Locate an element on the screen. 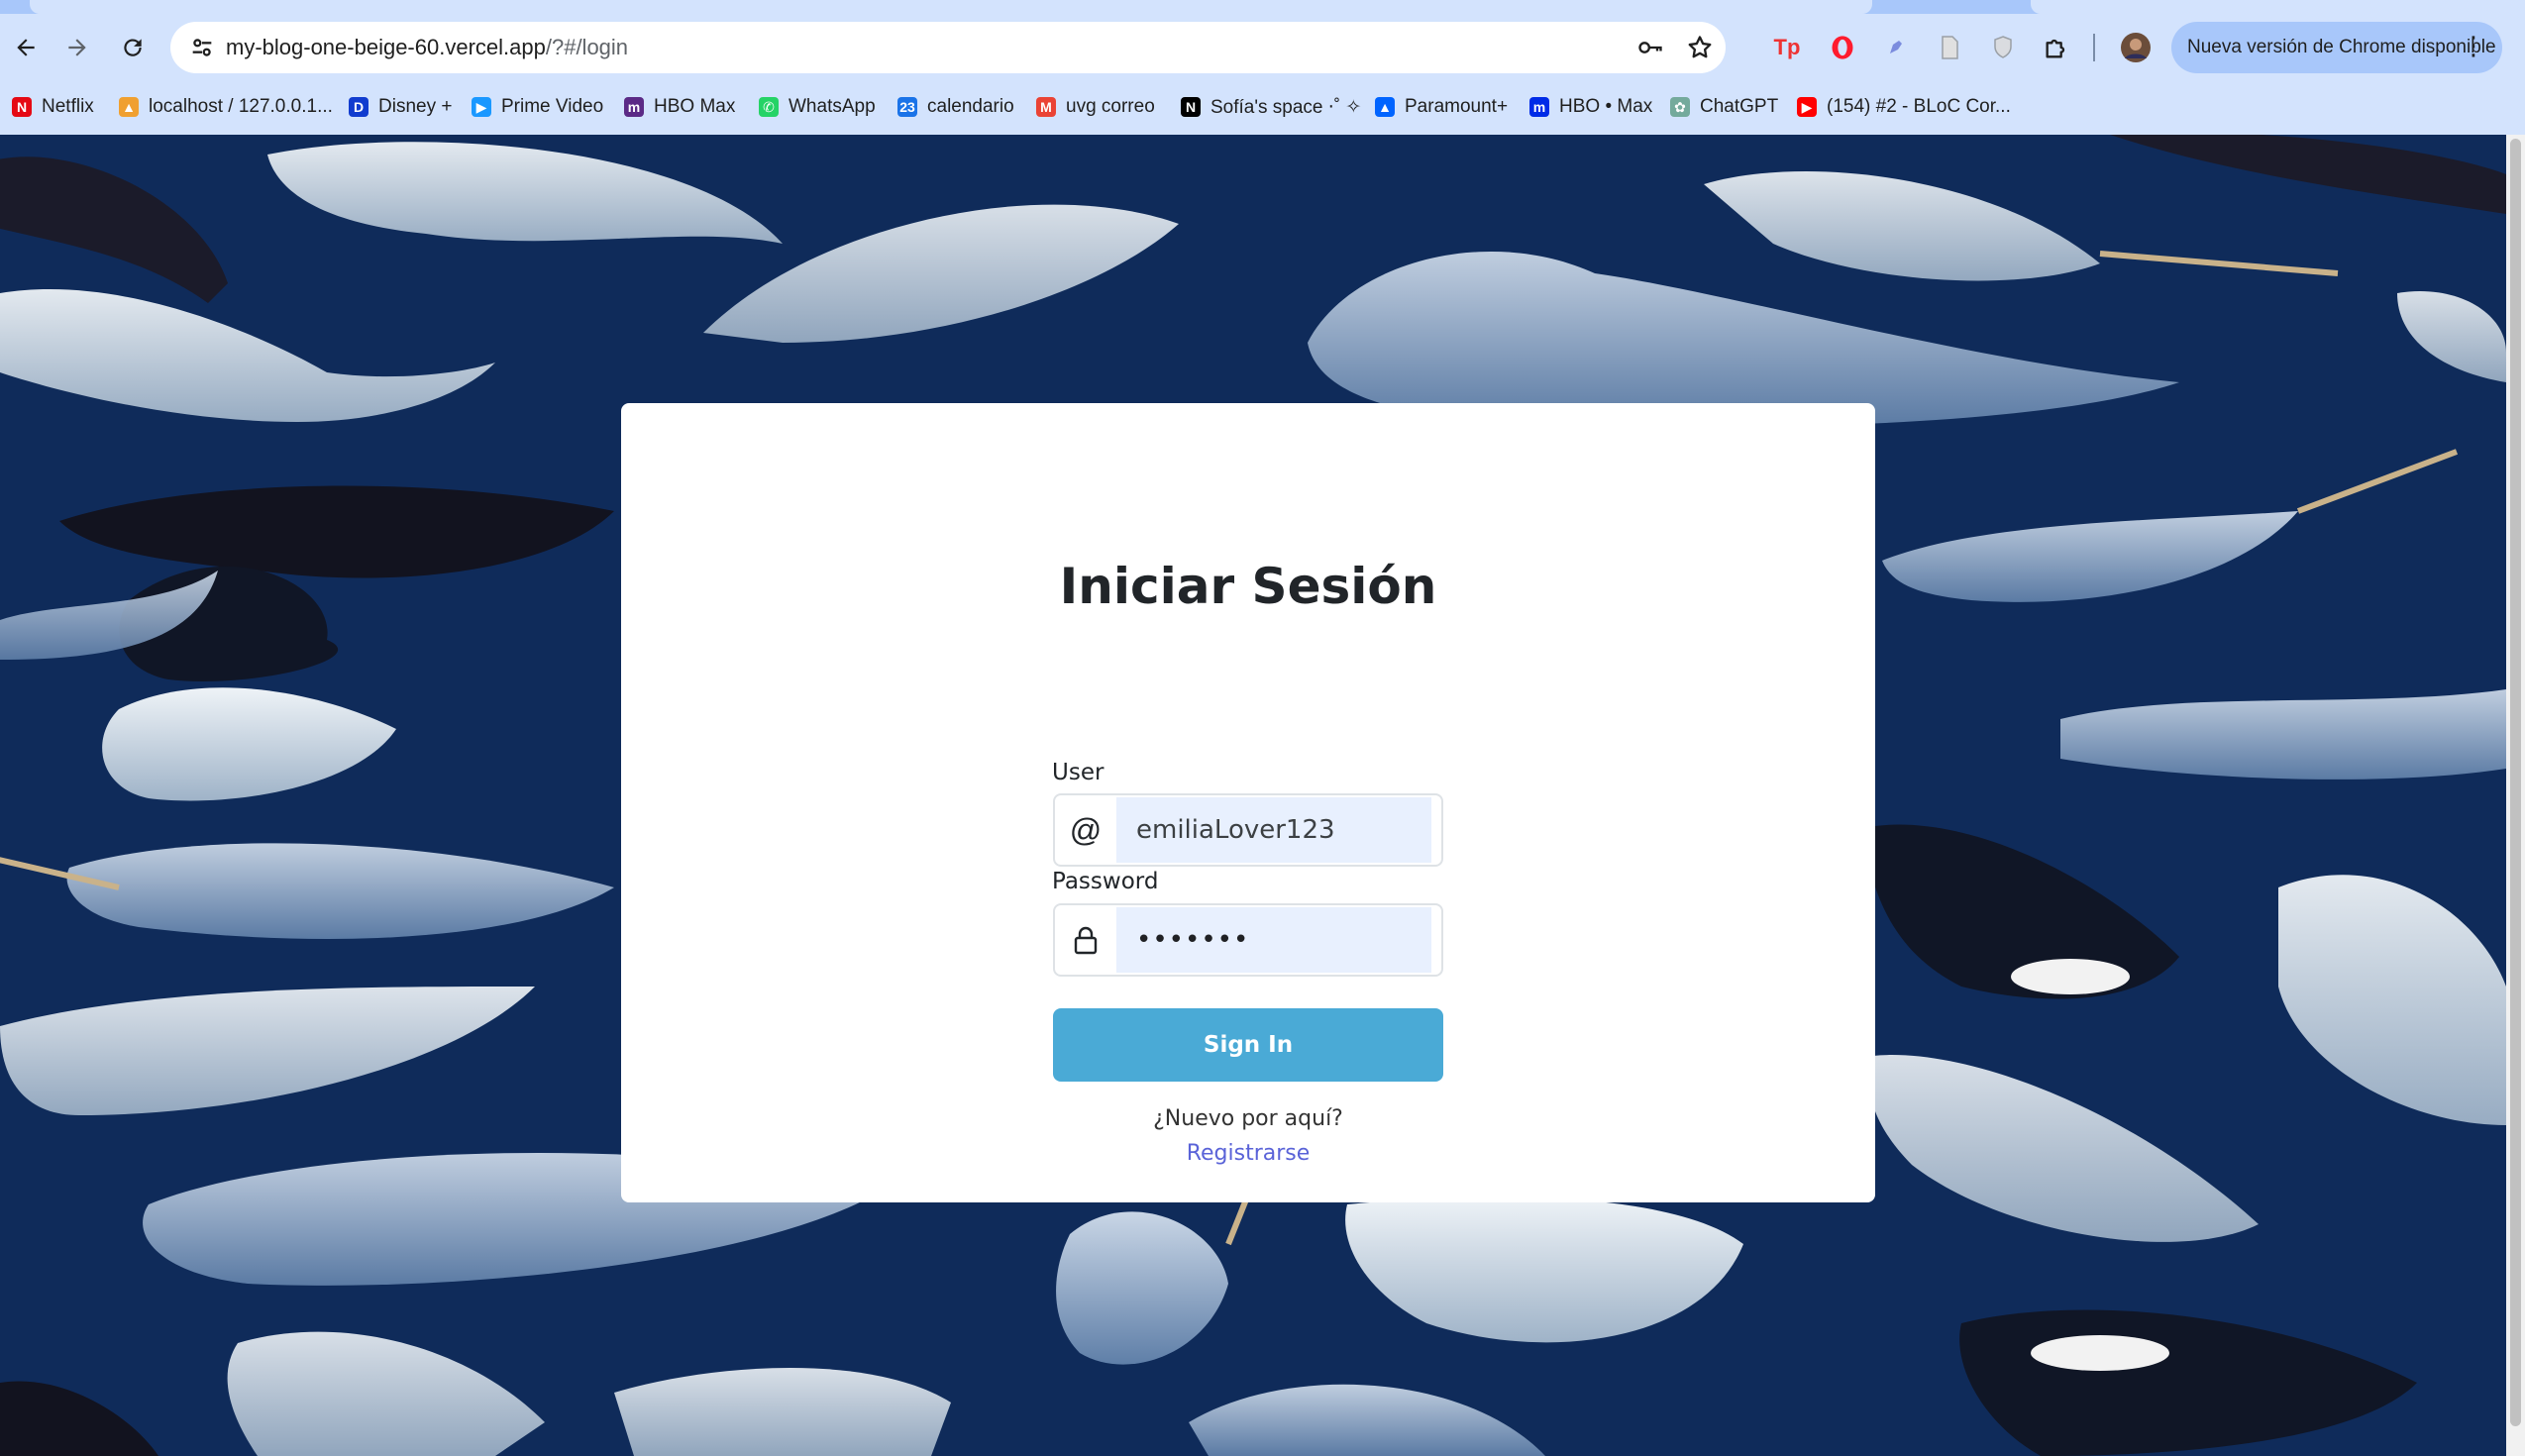 Image resolution: width=2525 pixels, height=1456 pixels. password-label: Password is located at coordinates (1105, 881).